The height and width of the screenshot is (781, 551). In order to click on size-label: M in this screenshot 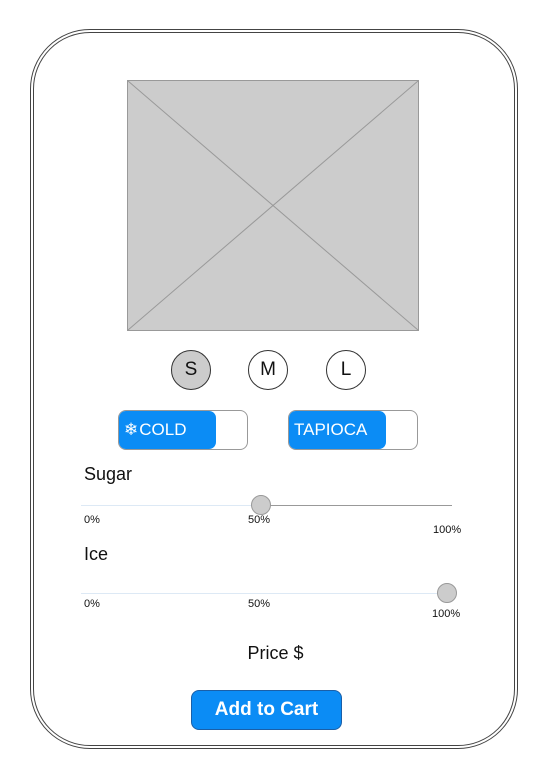, I will do `click(268, 369)`.